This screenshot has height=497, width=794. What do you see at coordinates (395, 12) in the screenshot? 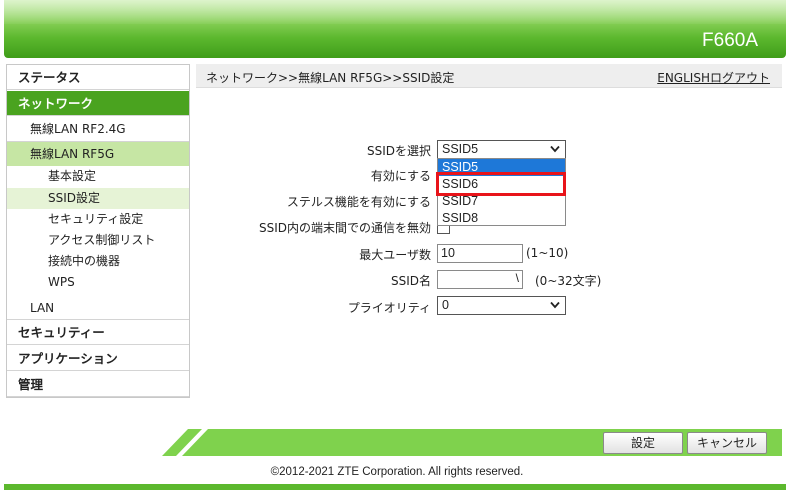
I see `header-gloss` at bounding box center [395, 12].